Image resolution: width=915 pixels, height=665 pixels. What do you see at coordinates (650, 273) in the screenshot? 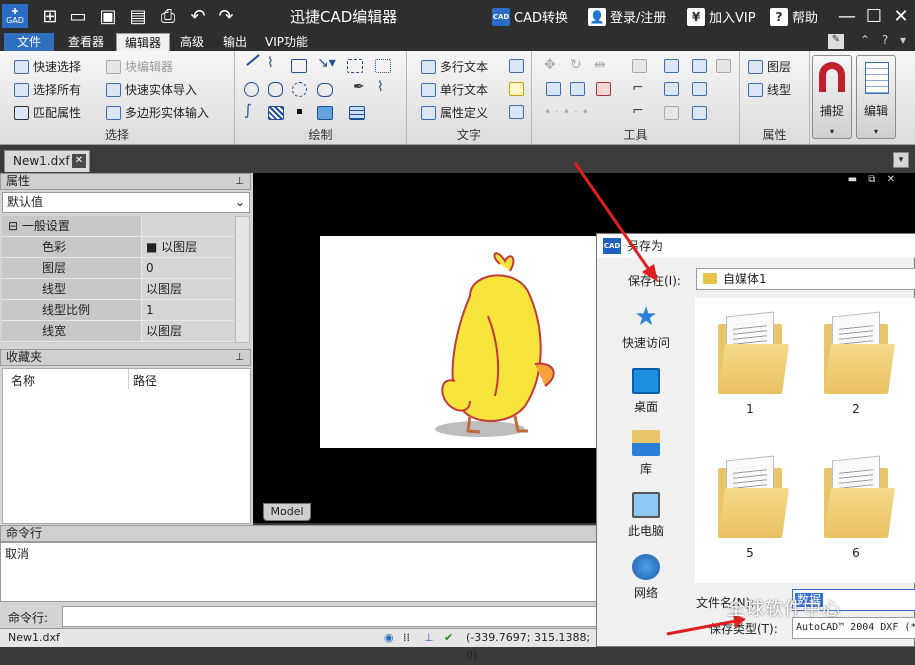
I see `arrow-head` at bounding box center [650, 273].